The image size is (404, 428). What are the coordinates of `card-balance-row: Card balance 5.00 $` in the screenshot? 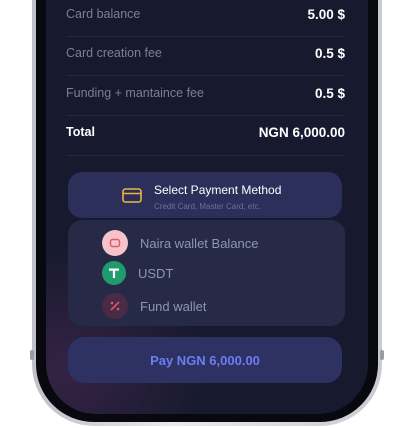 It's located at (205, 16).